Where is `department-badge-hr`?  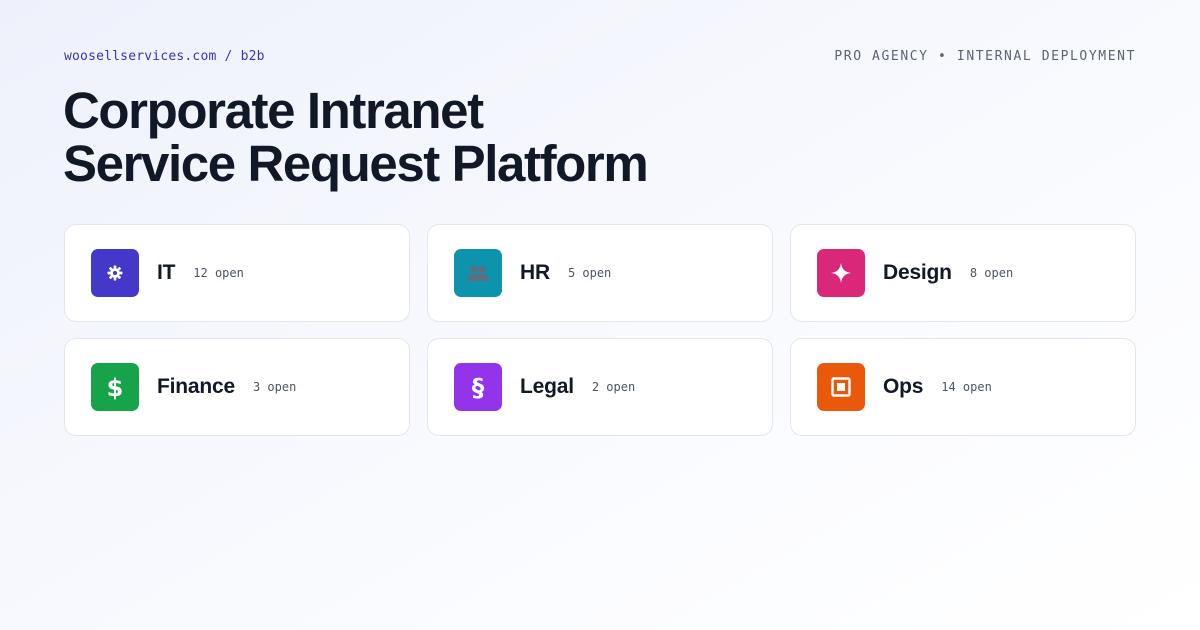
department-badge-hr is located at coordinates (478, 273).